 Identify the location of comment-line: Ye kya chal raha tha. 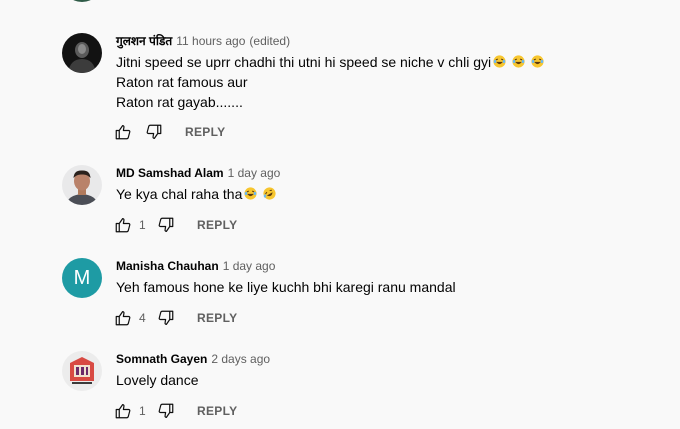
(196, 194).